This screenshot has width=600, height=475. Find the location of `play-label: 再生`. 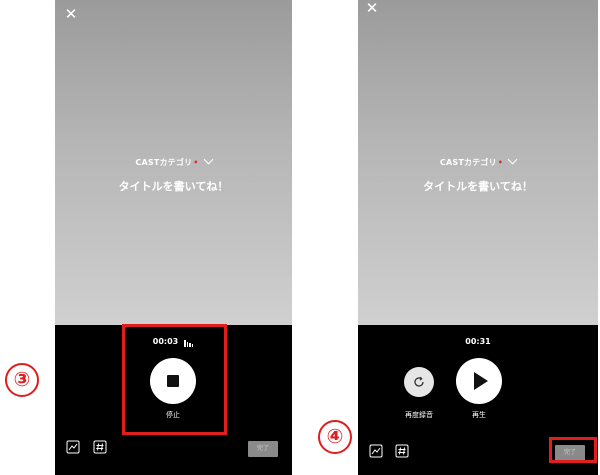

play-label: 再生 is located at coordinates (479, 415).